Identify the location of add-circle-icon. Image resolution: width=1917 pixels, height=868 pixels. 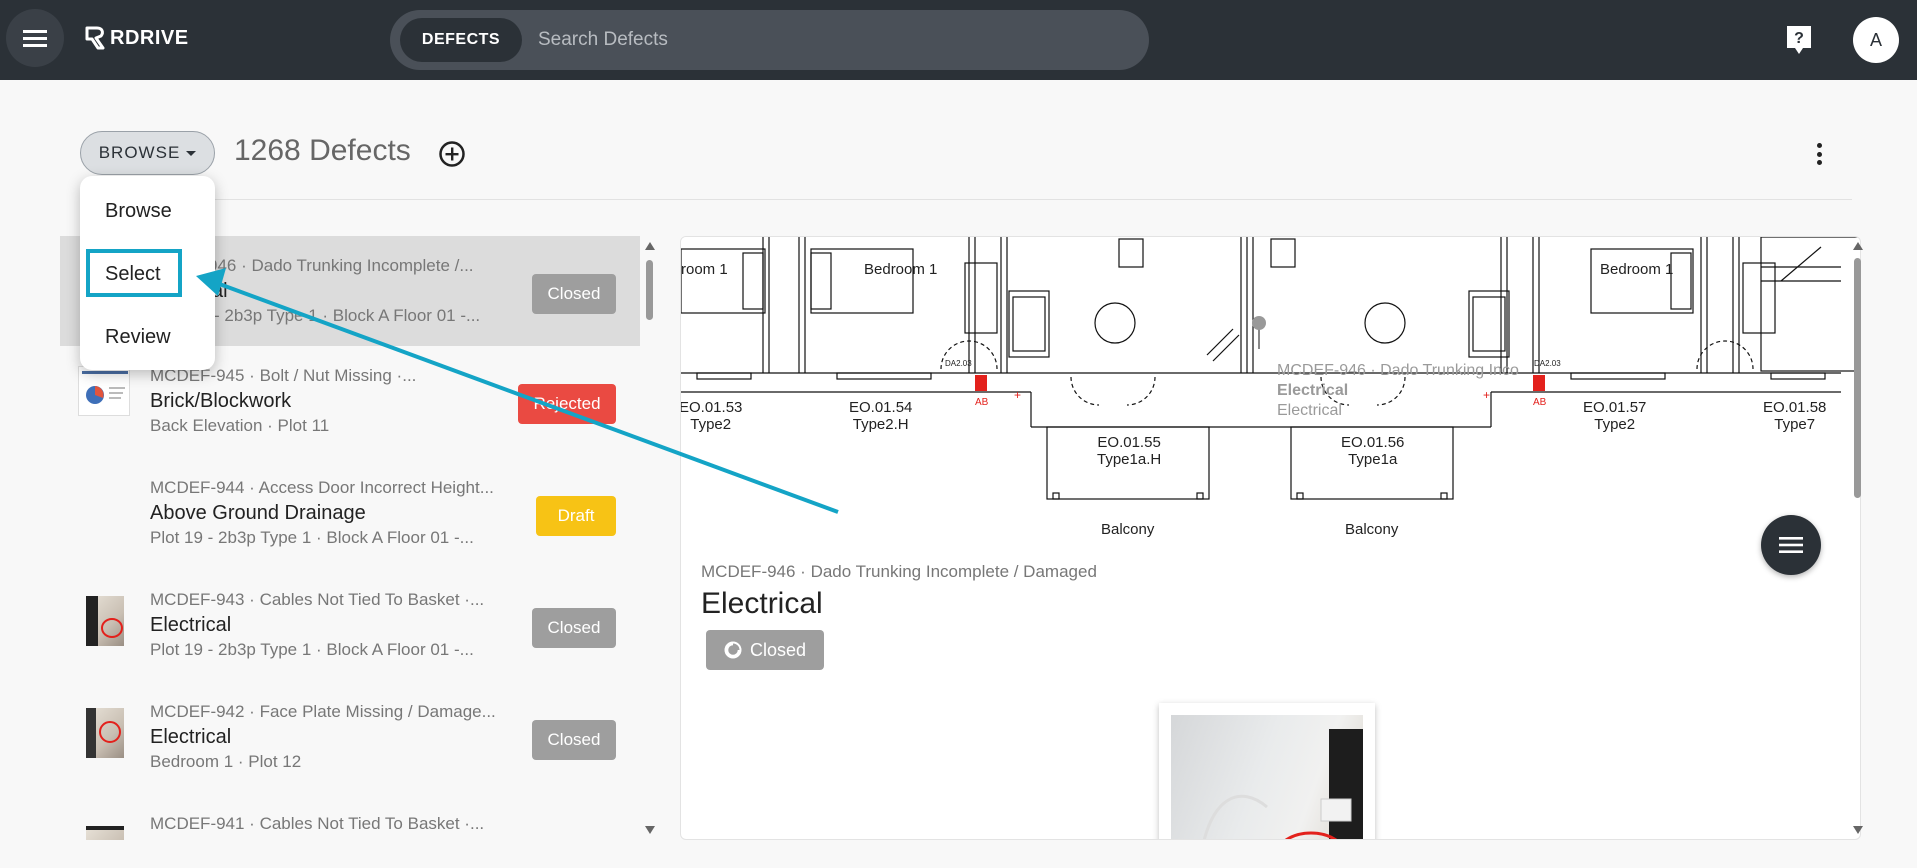
(452, 154).